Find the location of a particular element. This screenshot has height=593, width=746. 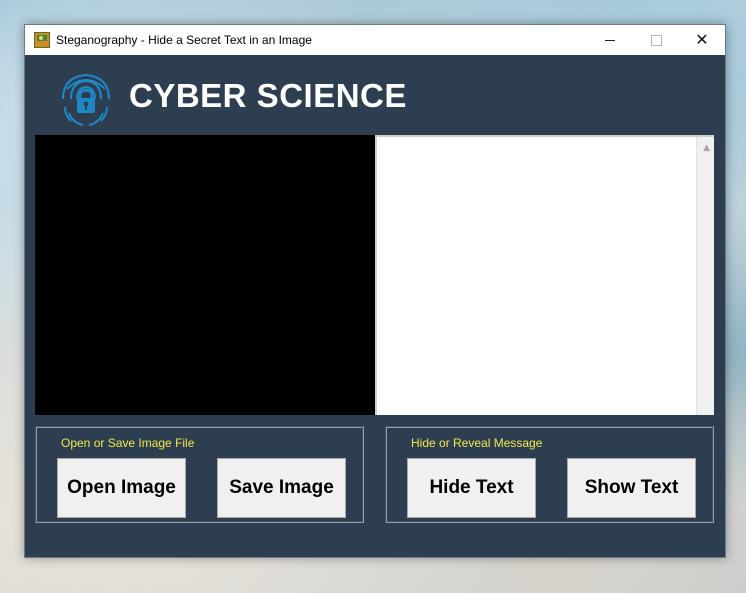

maximize-button is located at coordinates (656, 40).